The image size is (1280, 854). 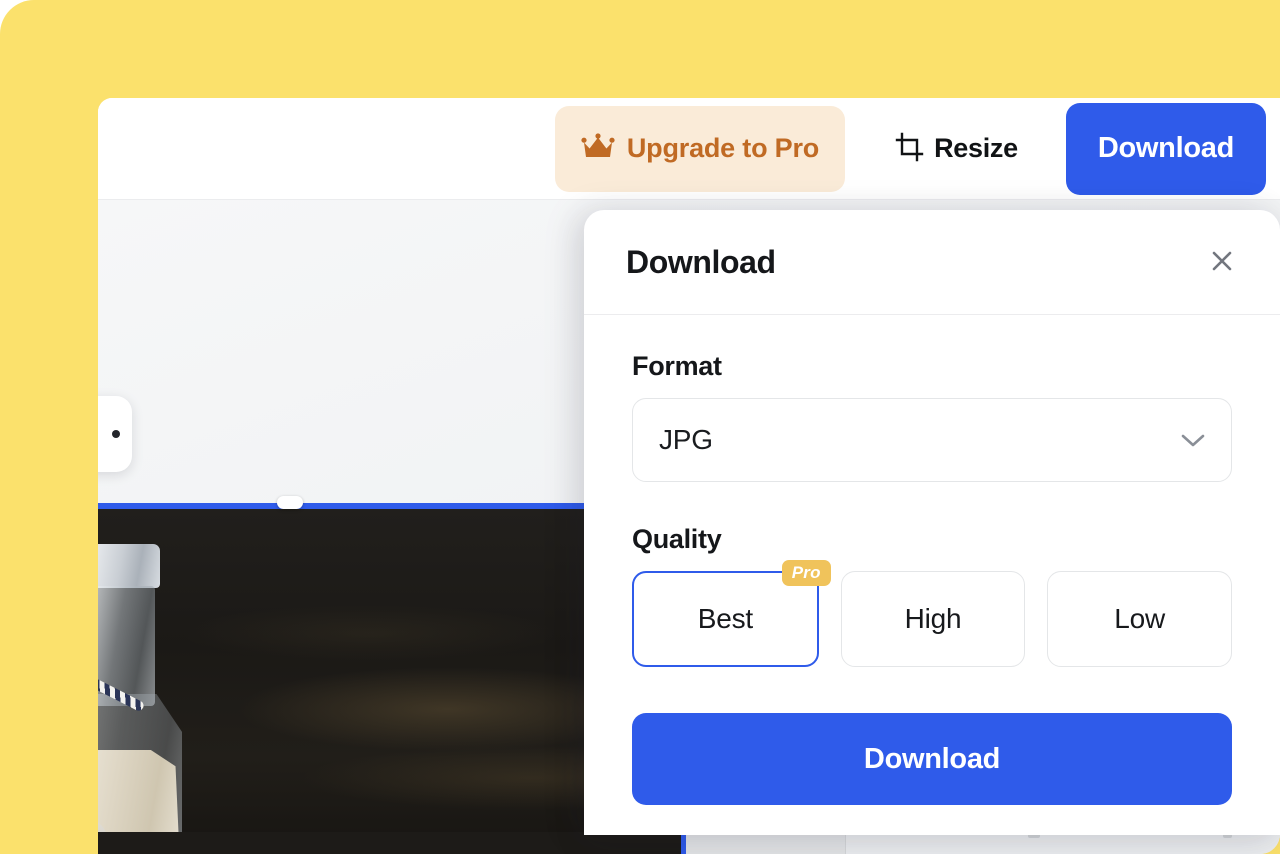 I want to click on bottom-photo-edge, so click(x=389, y=843).